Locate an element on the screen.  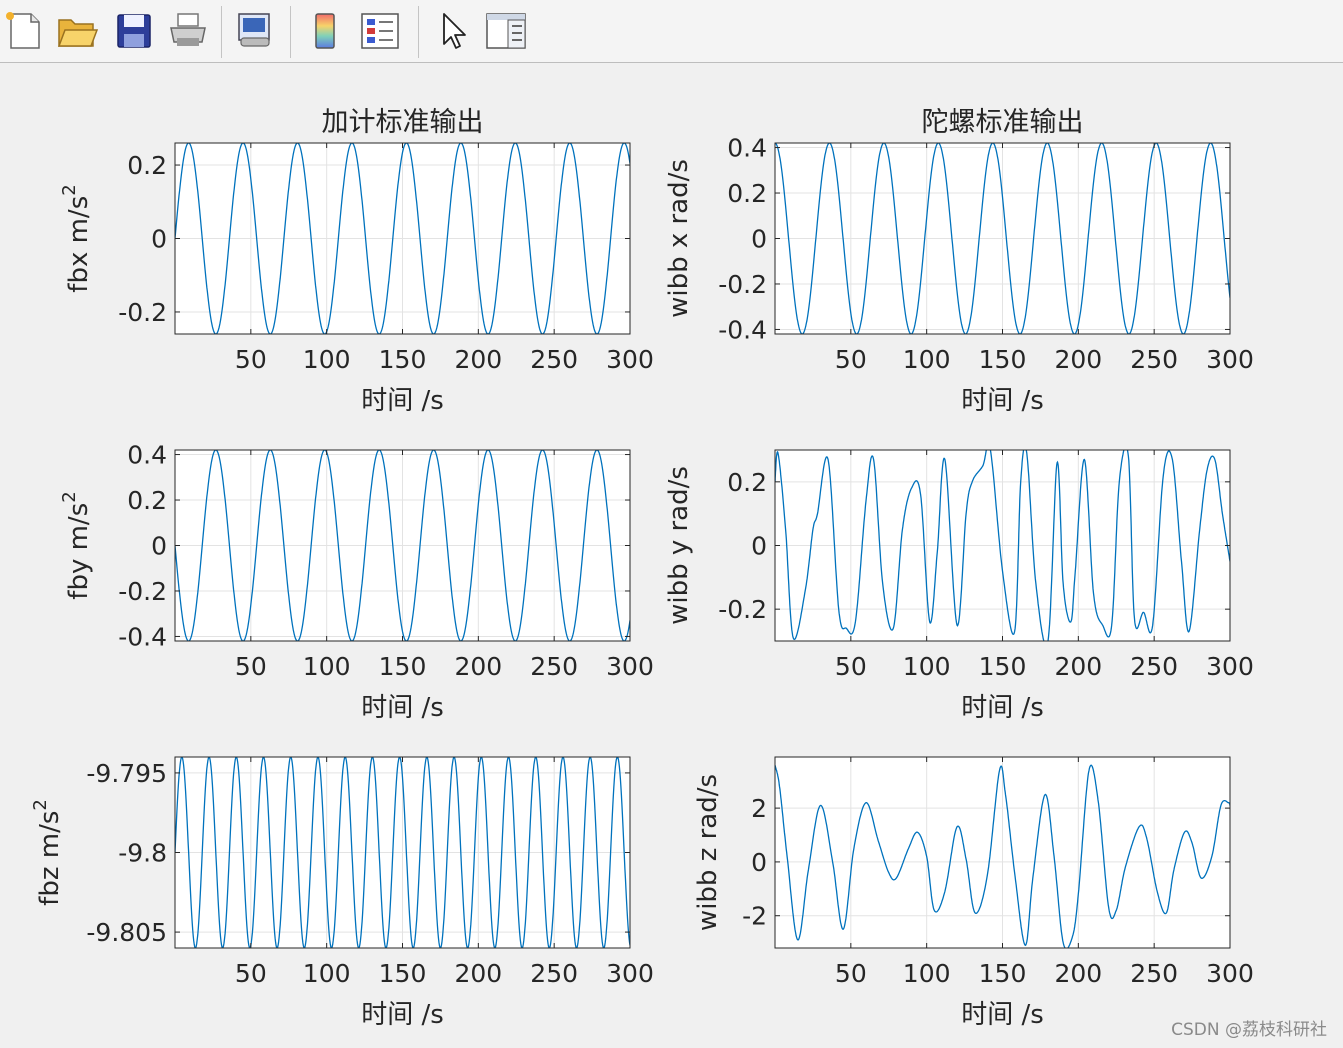
y-axis-label: wibb x rad/s is located at coordinates (679, 238).